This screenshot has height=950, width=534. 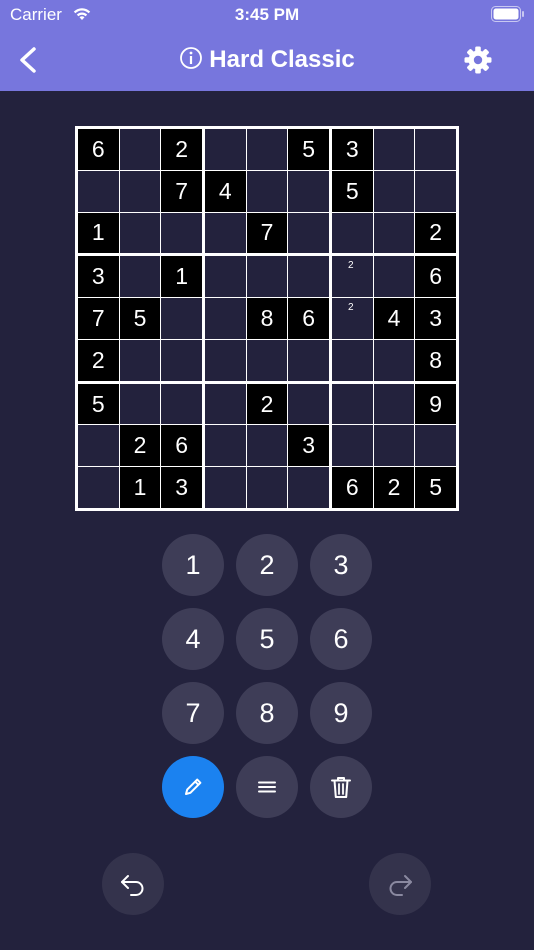 I want to click on redo-button, so click(x=400, y=884).